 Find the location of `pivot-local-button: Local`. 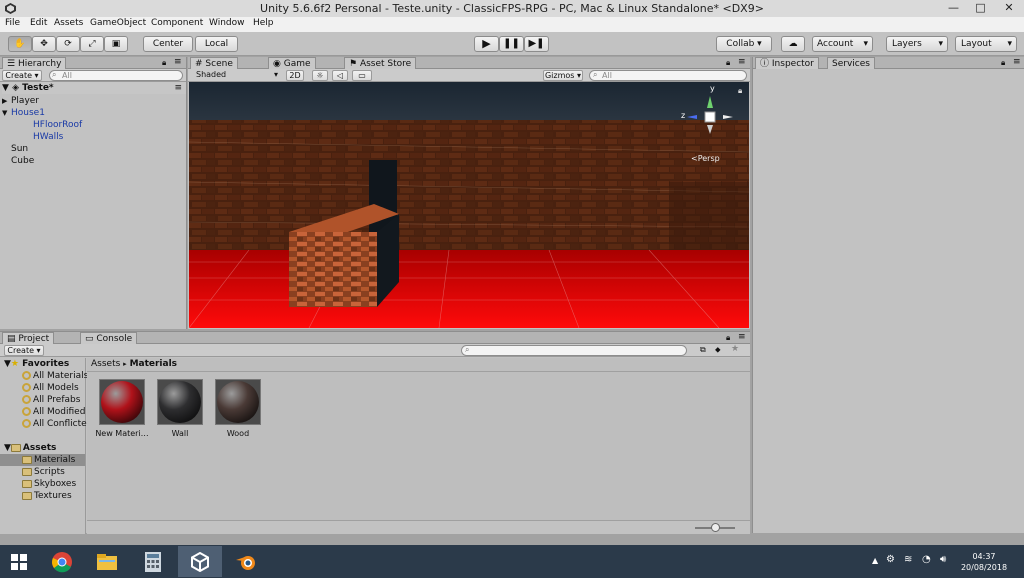

pivot-local-button: Local is located at coordinates (216, 44).